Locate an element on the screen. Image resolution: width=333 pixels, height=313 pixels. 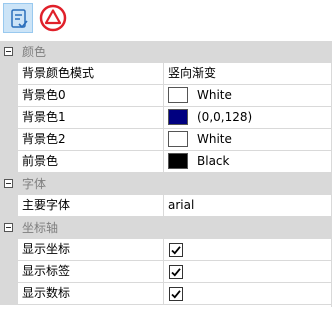
property-row: 背景色1 (0,0,128) is located at coordinates (165, 118).